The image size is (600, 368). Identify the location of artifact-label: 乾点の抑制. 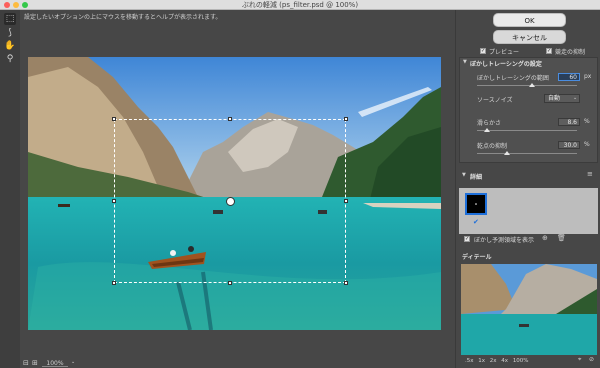
(492, 146).